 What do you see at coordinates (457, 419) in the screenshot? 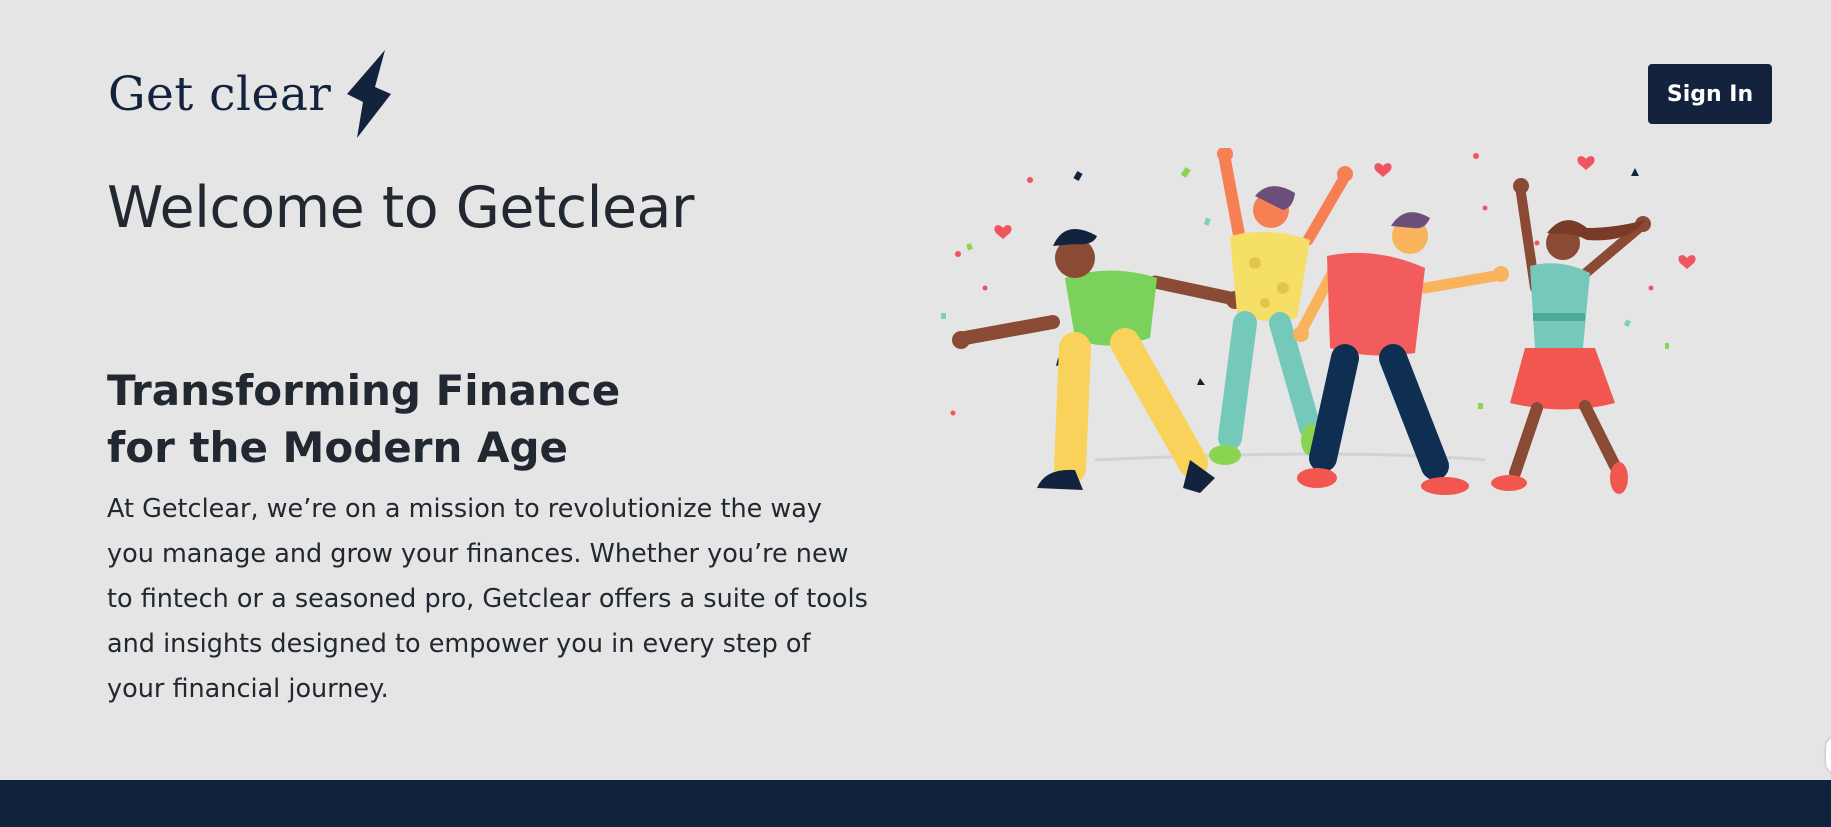
I see `hero-tagline: Transforming Finance for the Modern Age` at bounding box center [457, 419].